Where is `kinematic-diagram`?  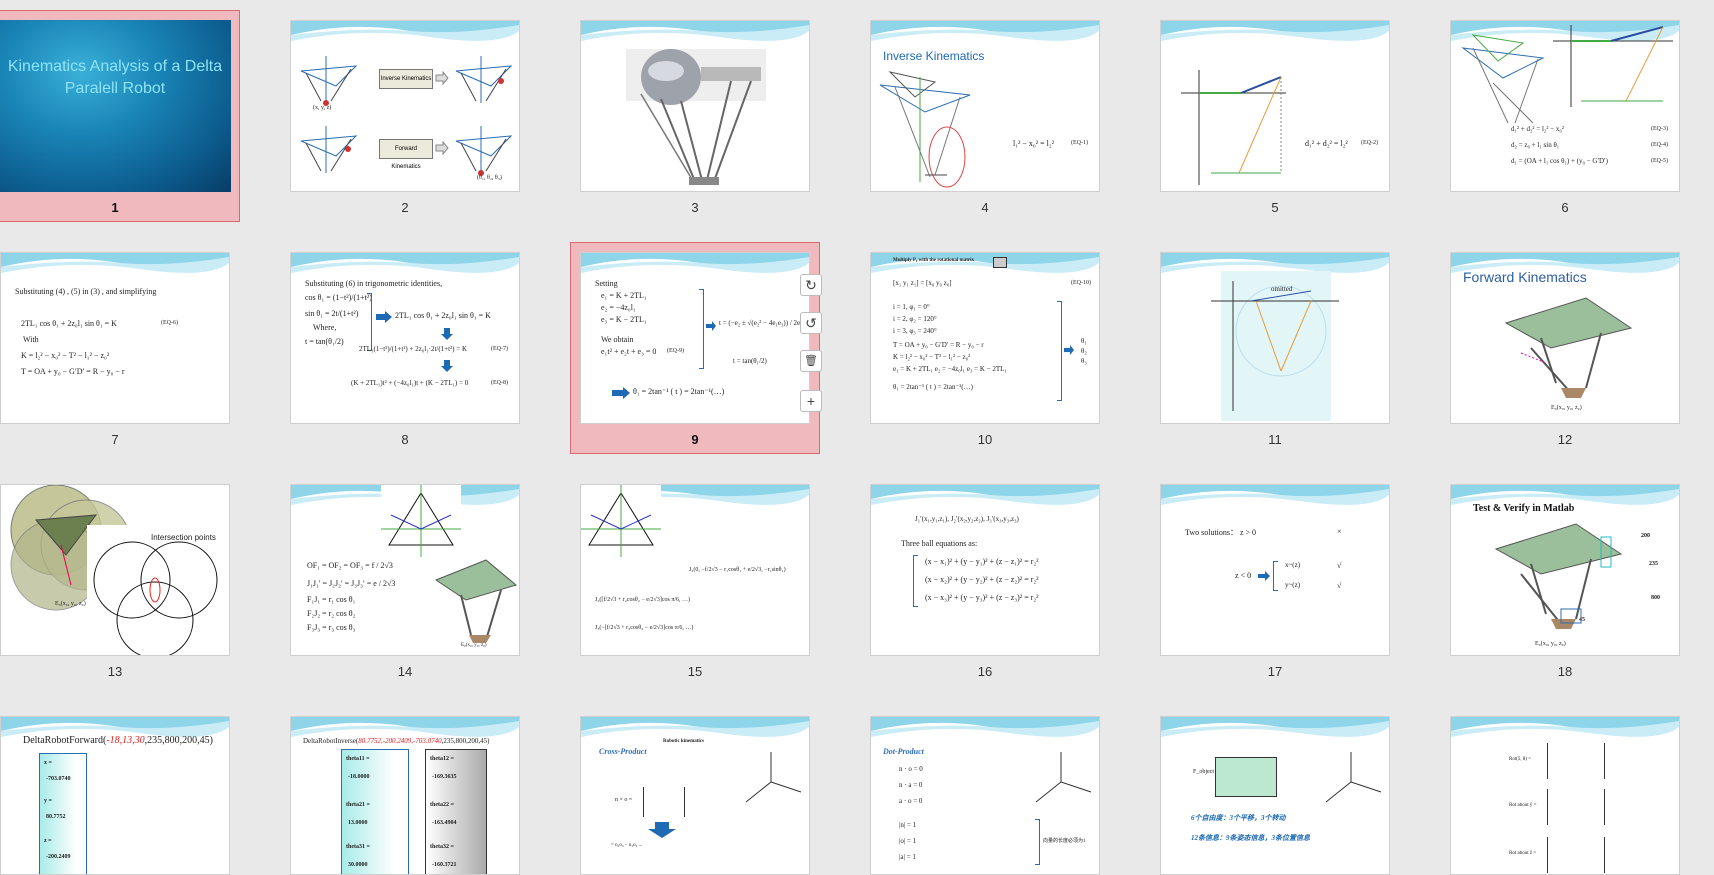
kinematic-diagram is located at coordinates (925, 129).